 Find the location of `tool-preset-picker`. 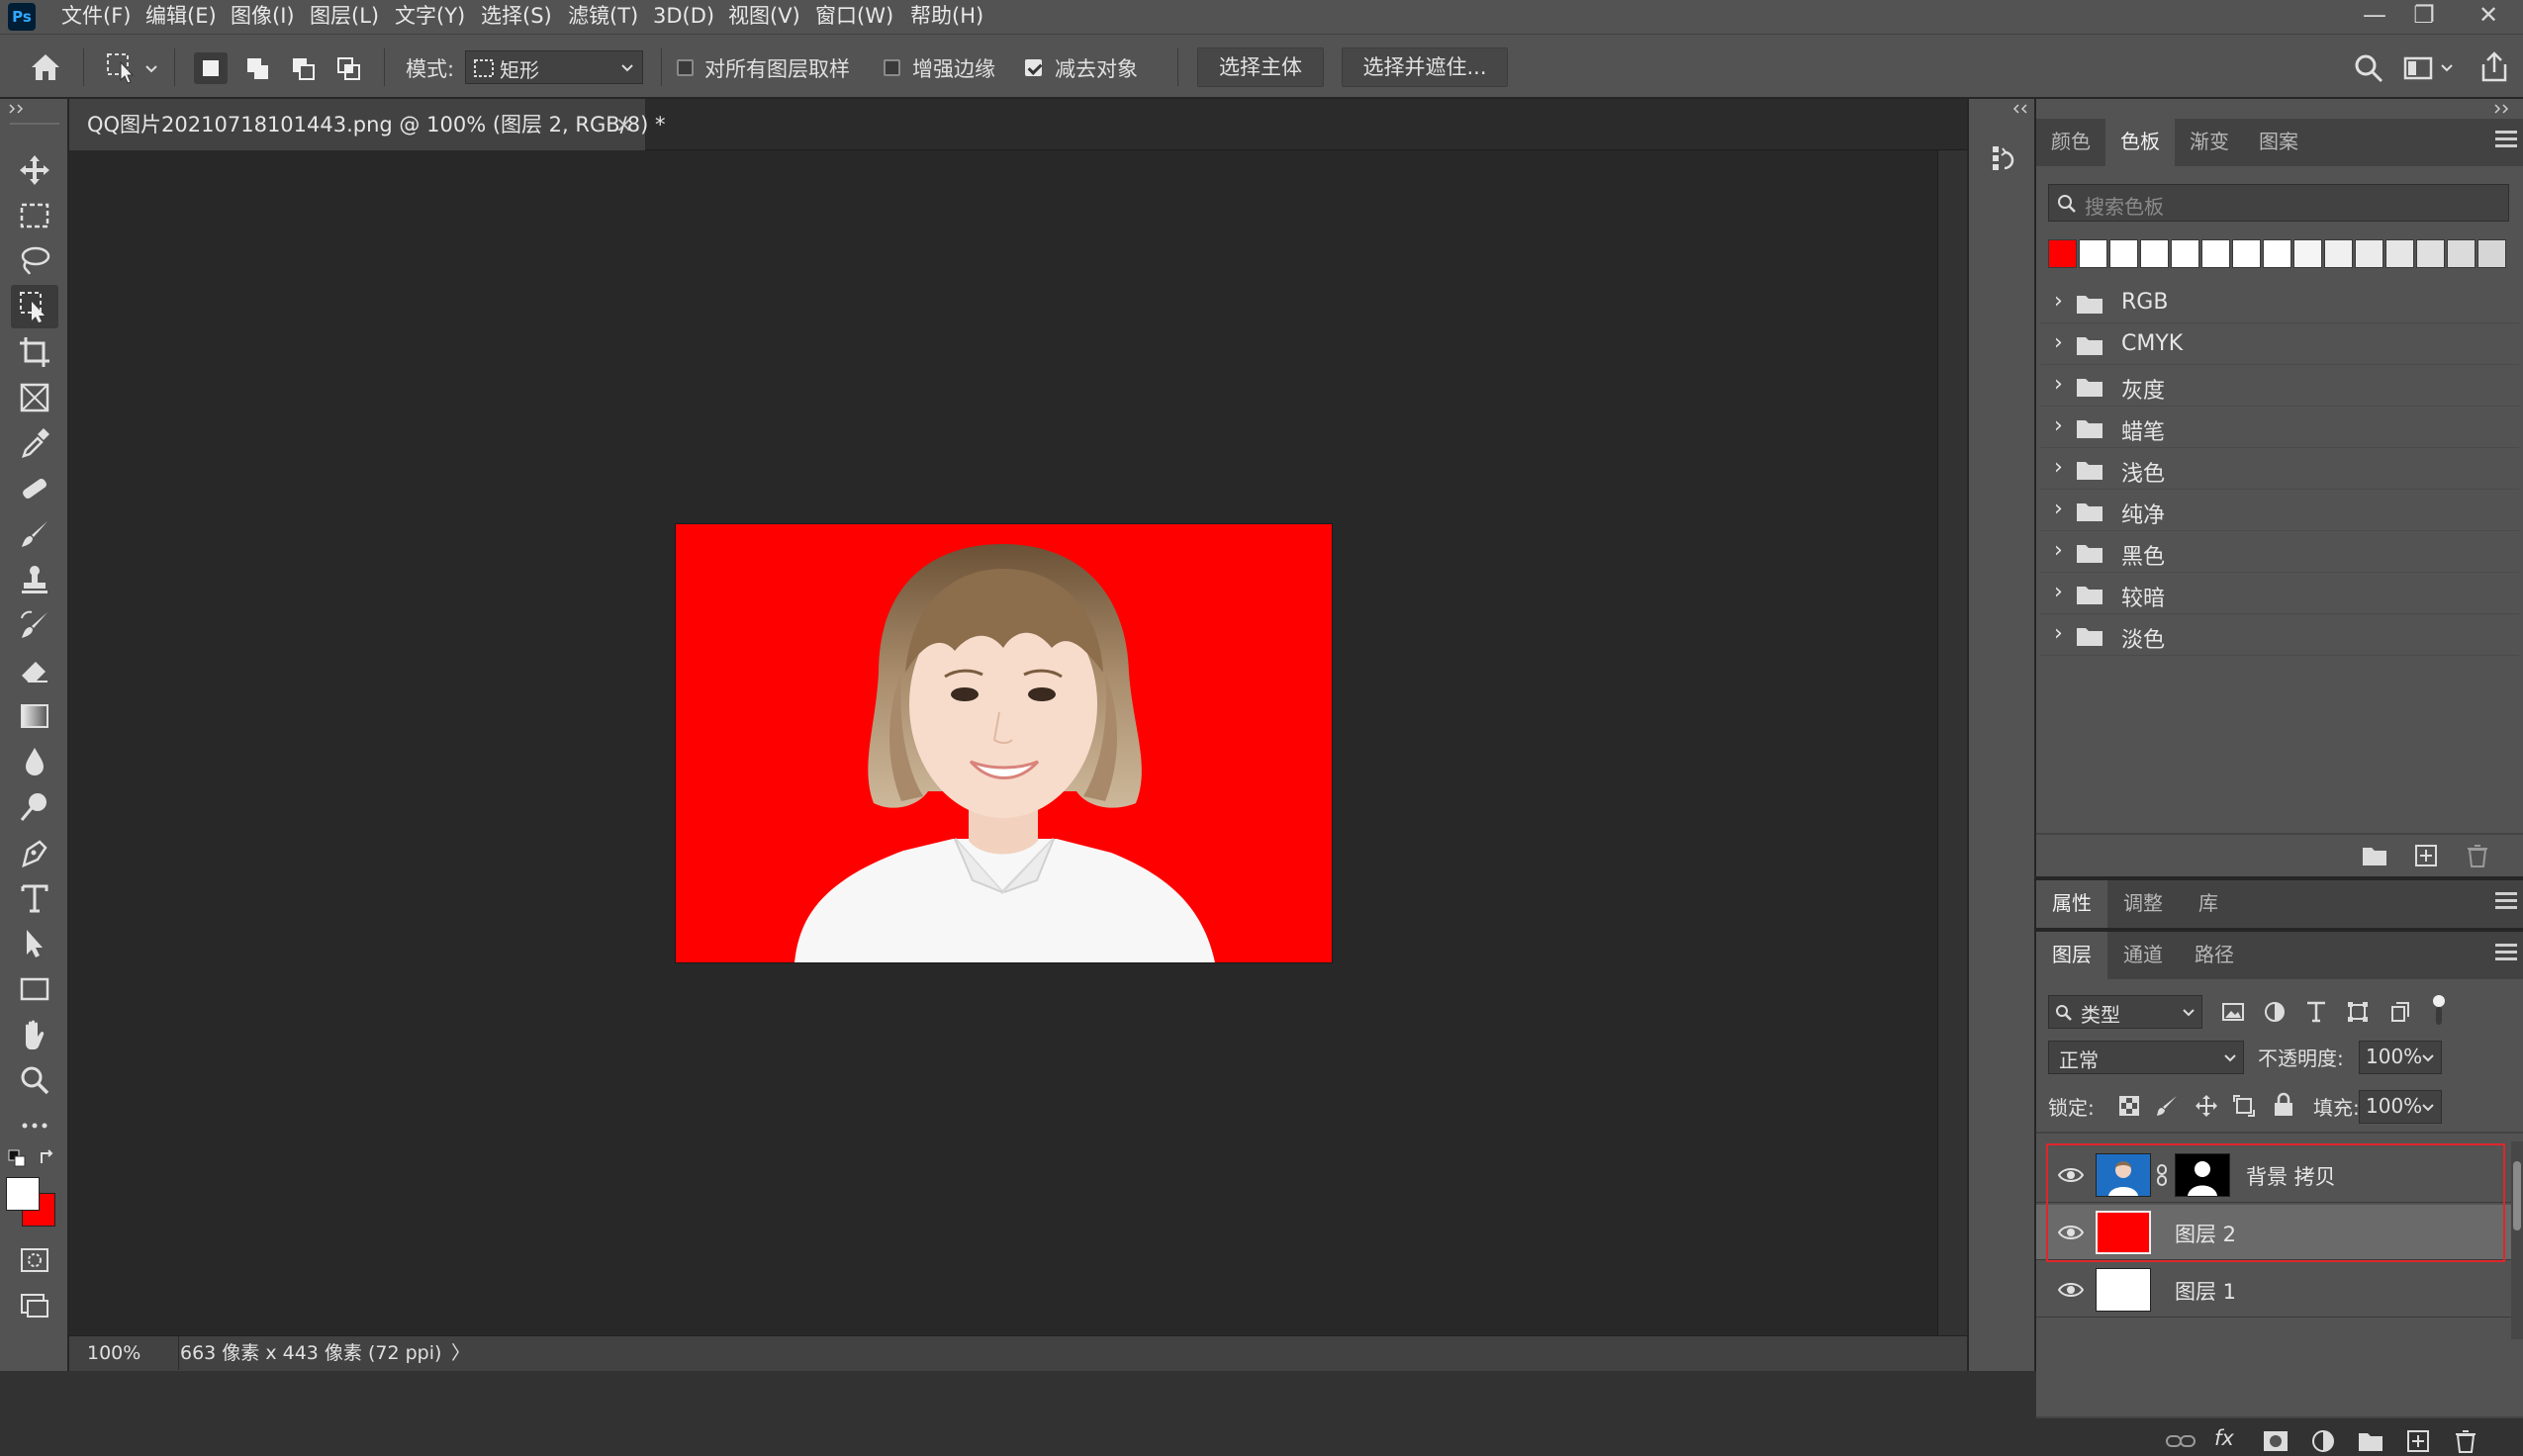

tool-preset-picker is located at coordinates (132, 67).